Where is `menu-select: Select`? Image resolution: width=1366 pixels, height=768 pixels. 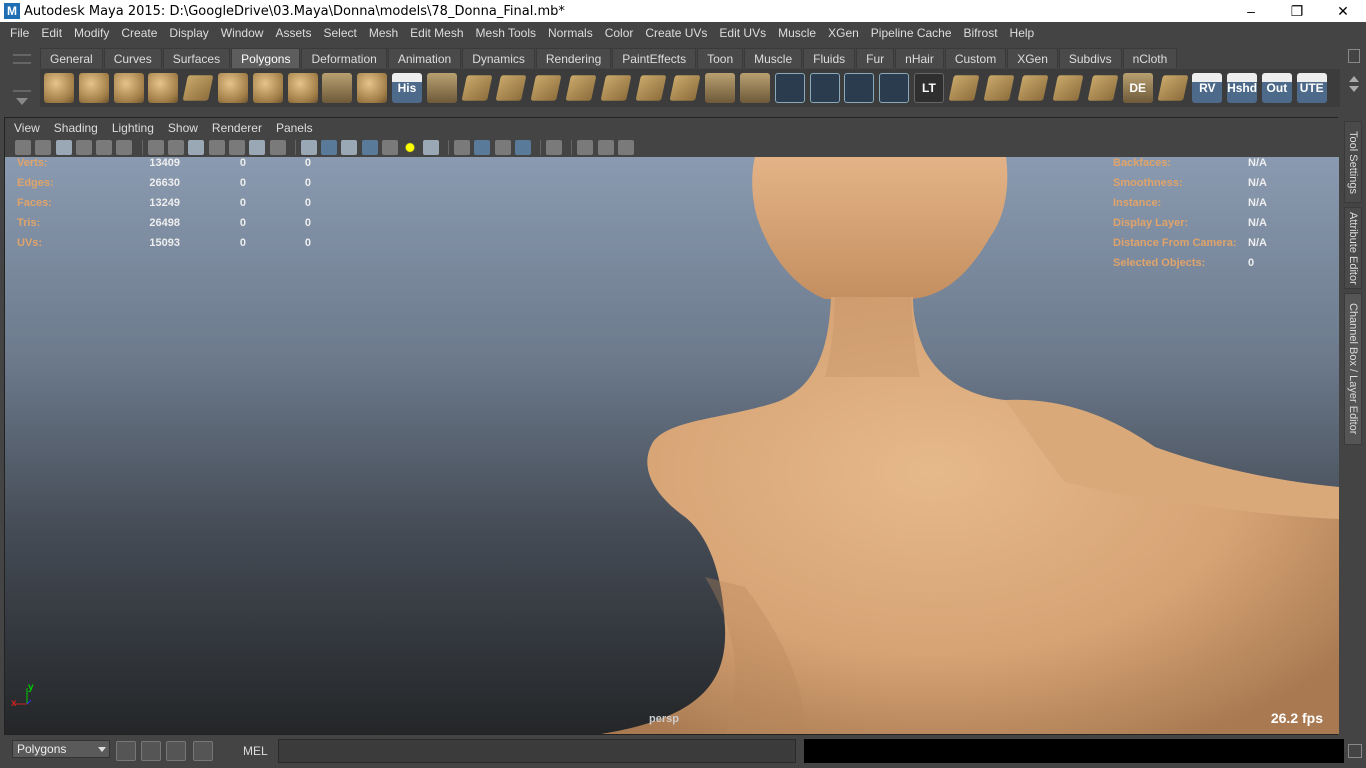
menu-select: Select is located at coordinates (339, 33).